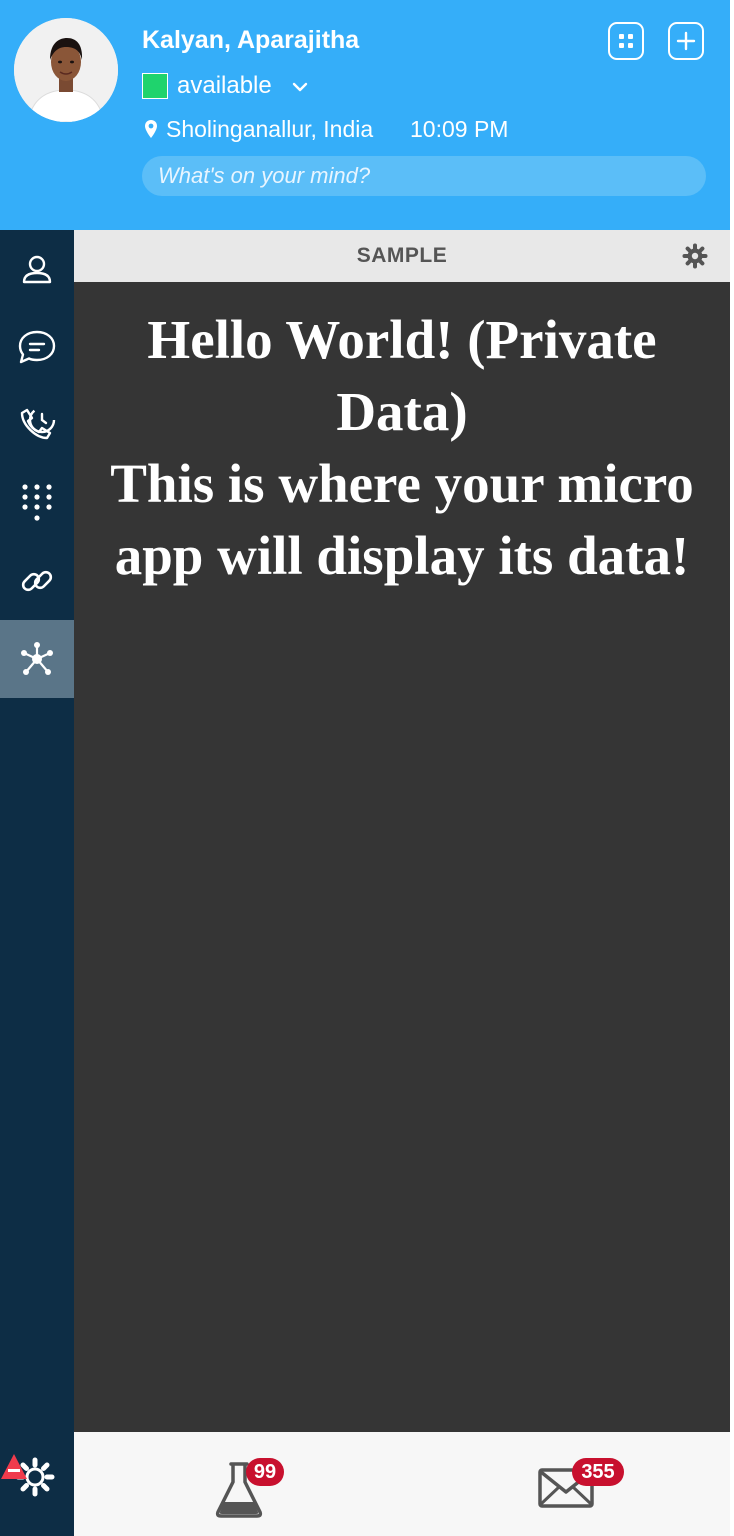 This screenshot has width=734, height=1536. I want to click on status-label: available, so click(224, 86).